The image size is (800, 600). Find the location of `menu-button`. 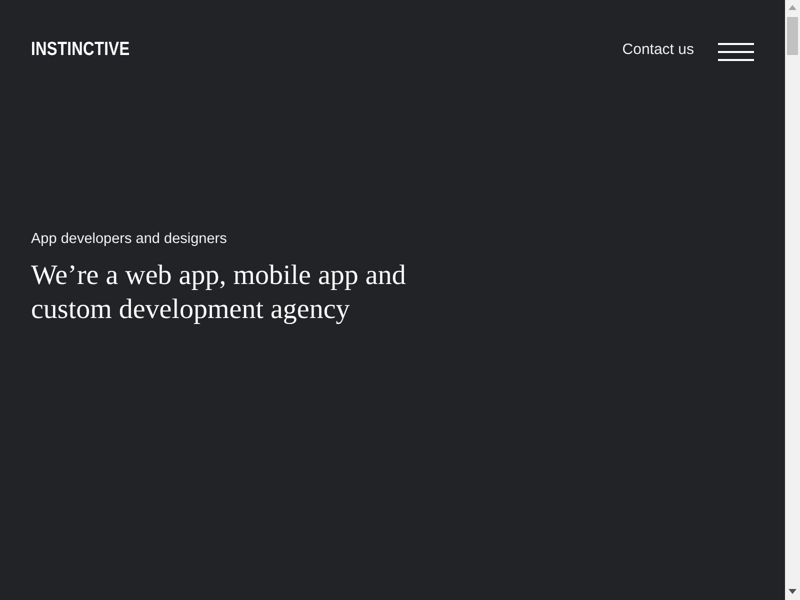

menu-button is located at coordinates (736, 50).